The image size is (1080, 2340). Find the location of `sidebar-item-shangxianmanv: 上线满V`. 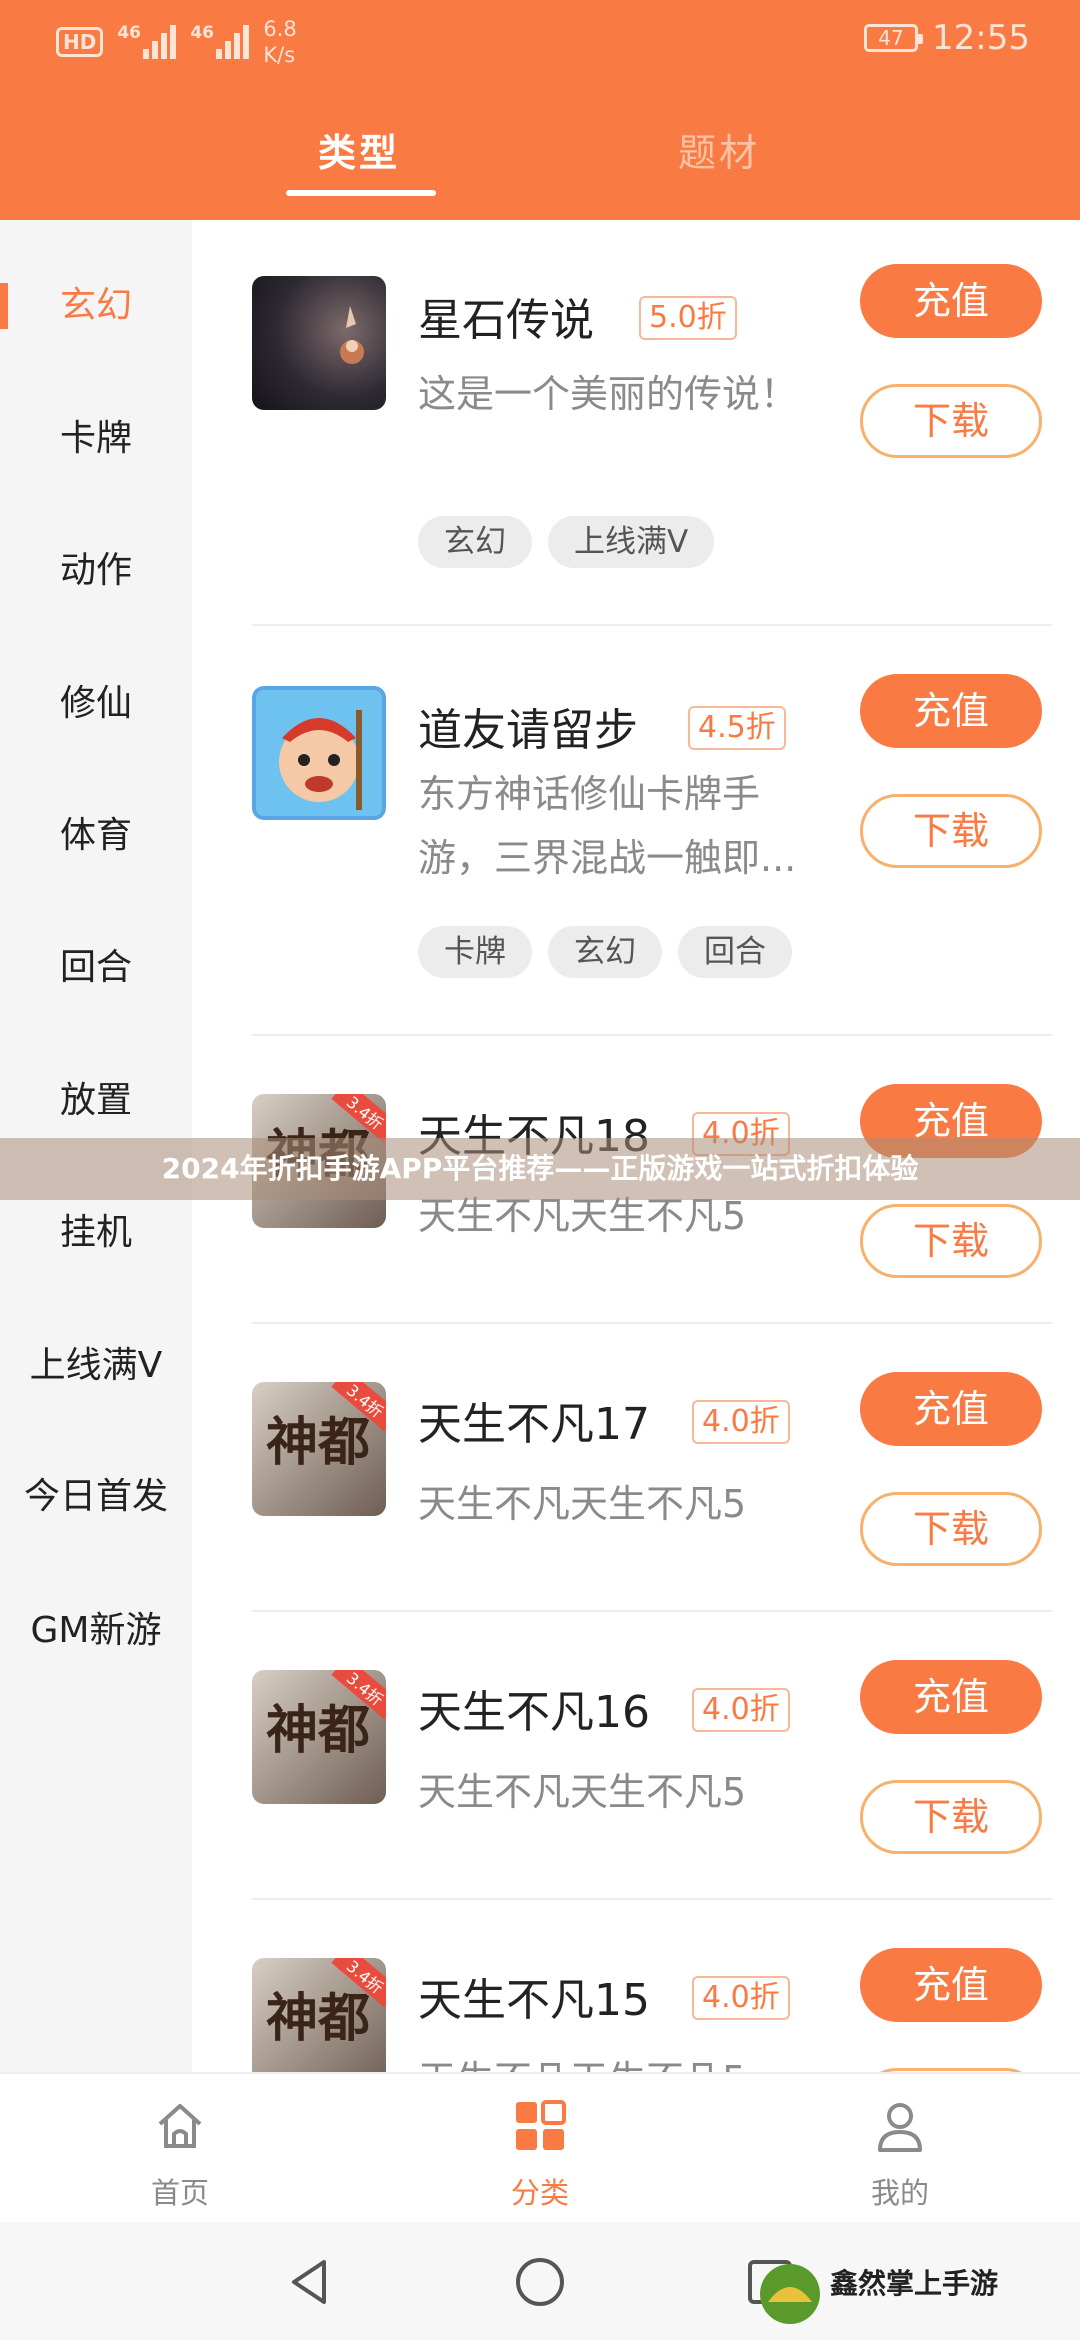

sidebar-item-shangxianmanv: 上线满V is located at coordinates (96, 1366).